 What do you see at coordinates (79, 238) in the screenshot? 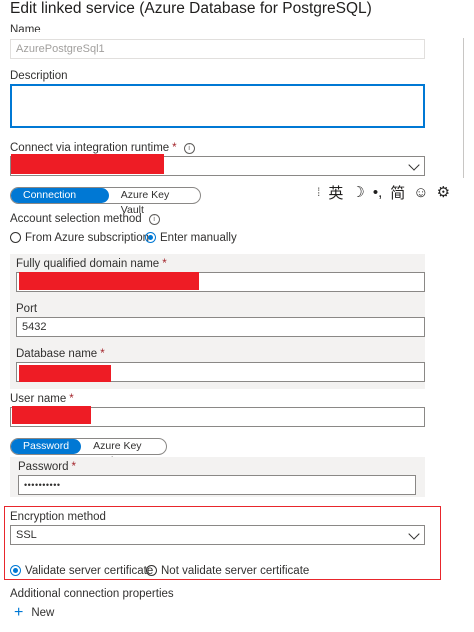
I see `radio-from-subscription: From Azure subscription` at bounding box center [79, 238].